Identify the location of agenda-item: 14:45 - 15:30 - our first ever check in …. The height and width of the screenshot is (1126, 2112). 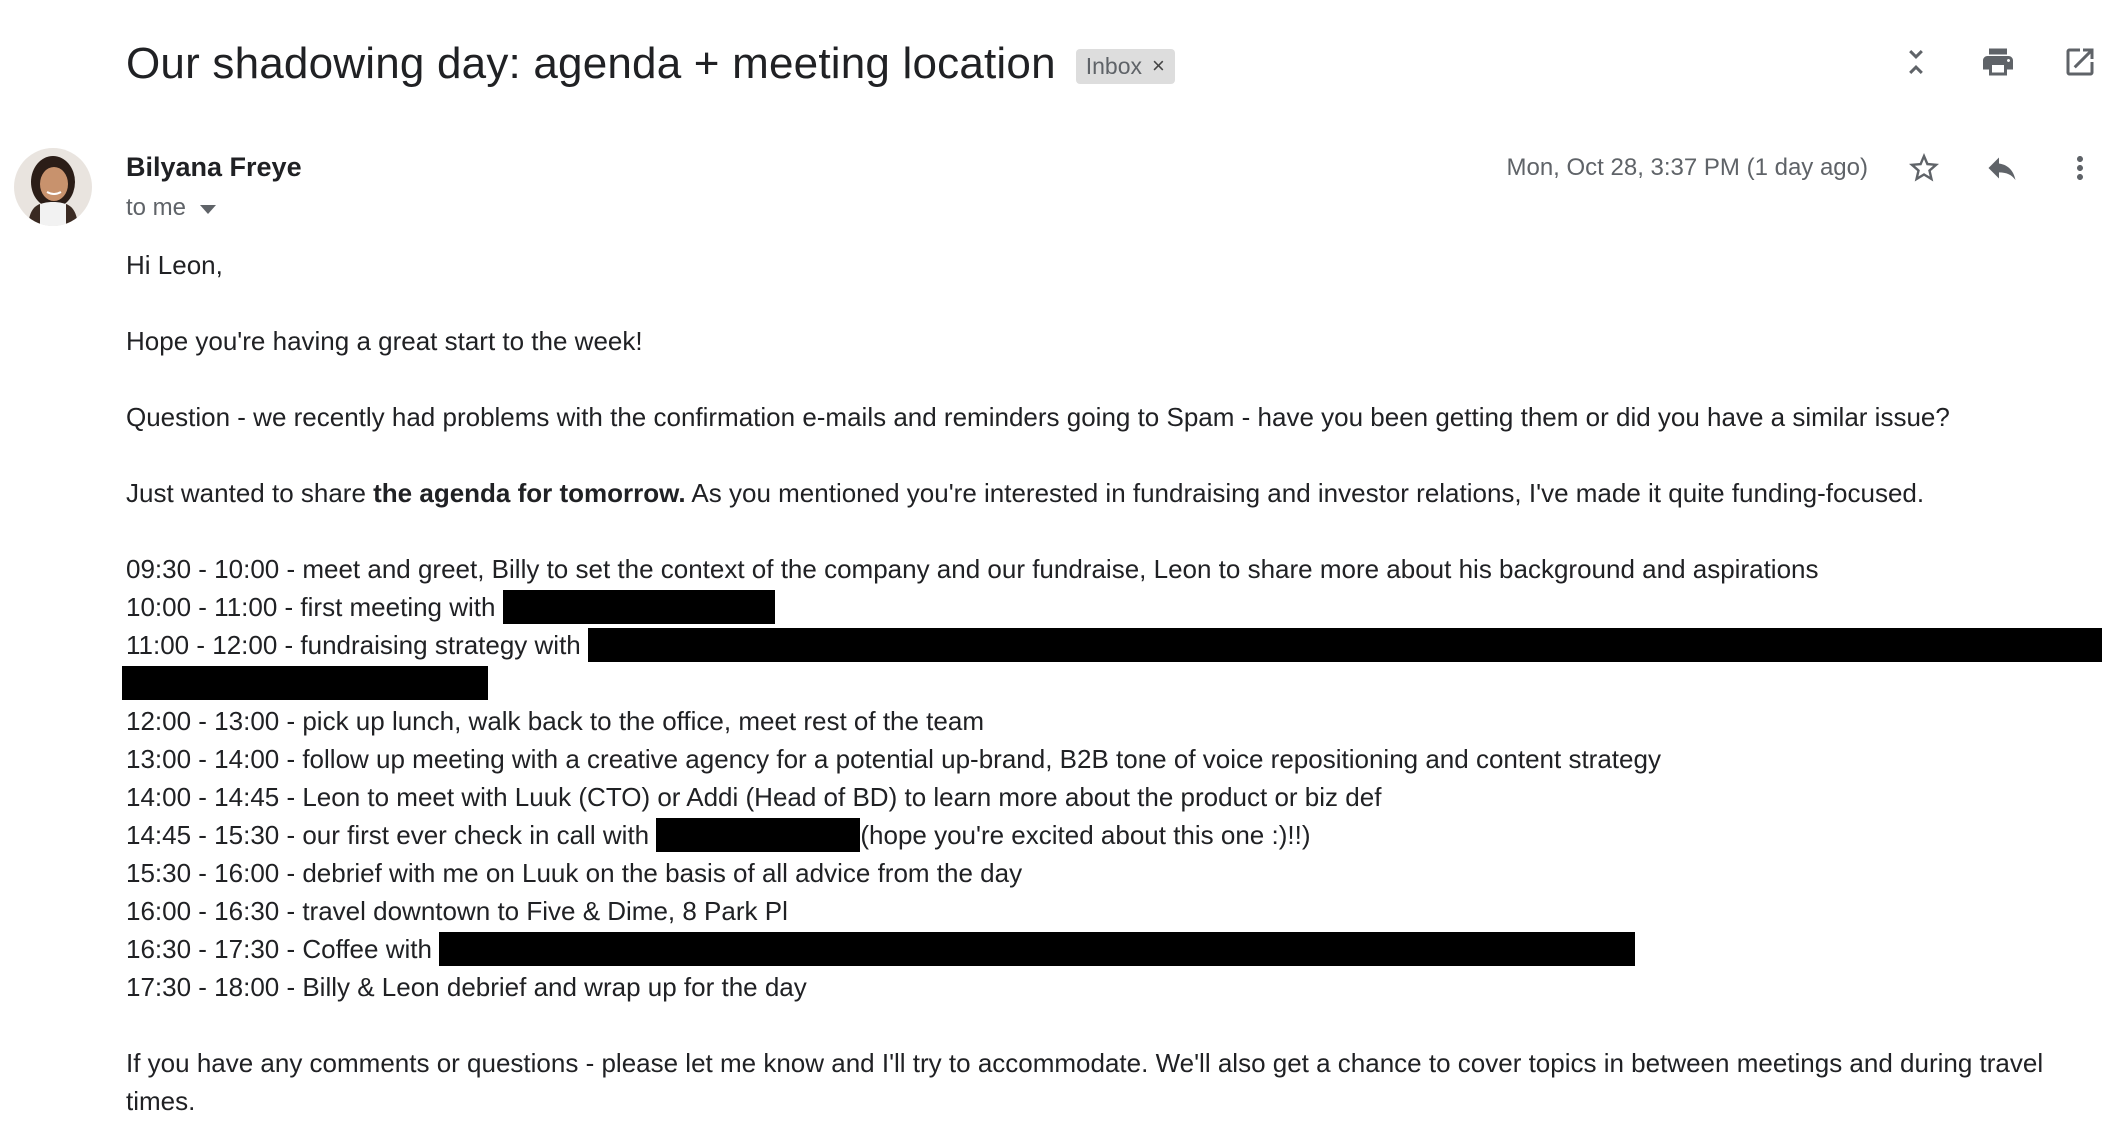
(1116, 835).